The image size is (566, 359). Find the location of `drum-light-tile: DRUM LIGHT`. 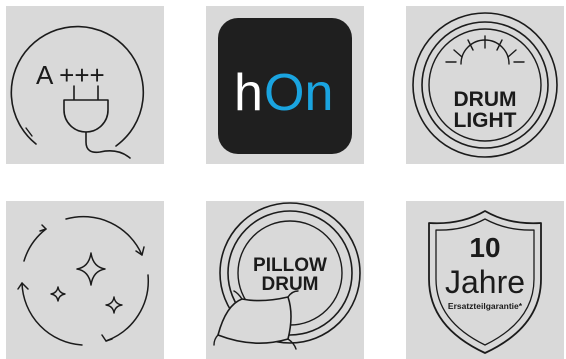

drum-light-tile: DRUM LIGHT is located at coordinates (485, 85).